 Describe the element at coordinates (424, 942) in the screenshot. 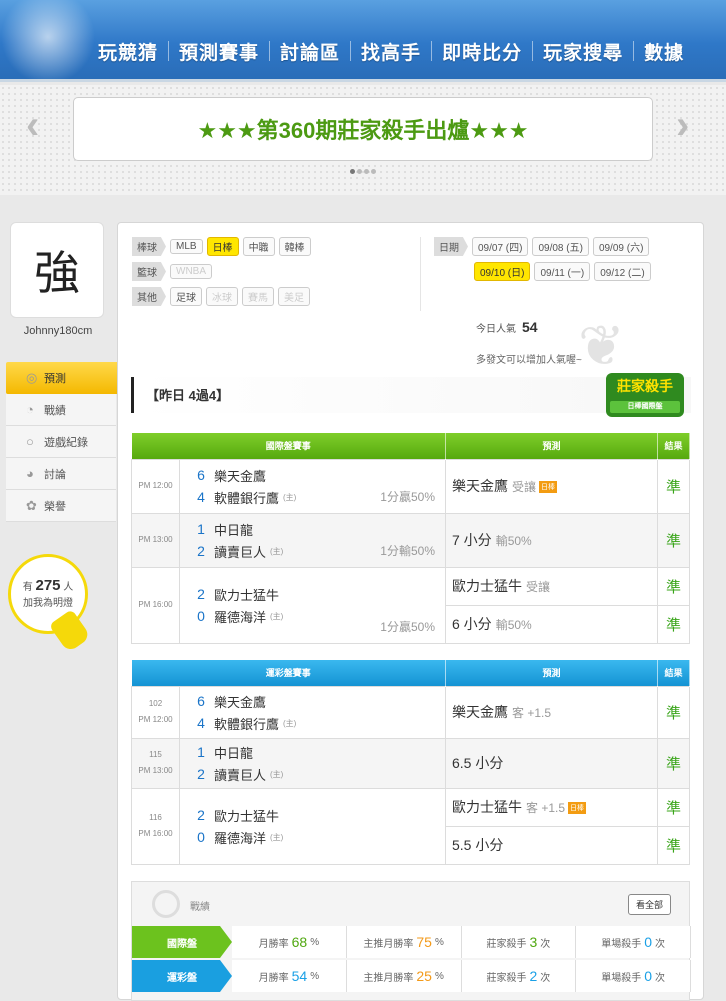

I see `stat-value: 75` at that location.